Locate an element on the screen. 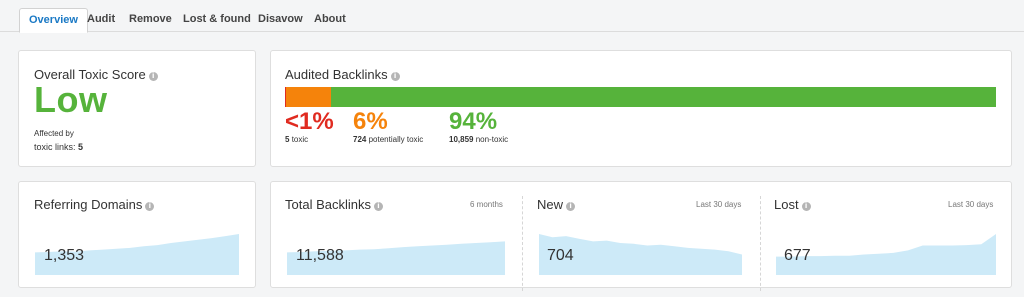 This screenshot has width=1024, height=297. referring-domains-value: 1,353 is located at coordinates (64, 256).